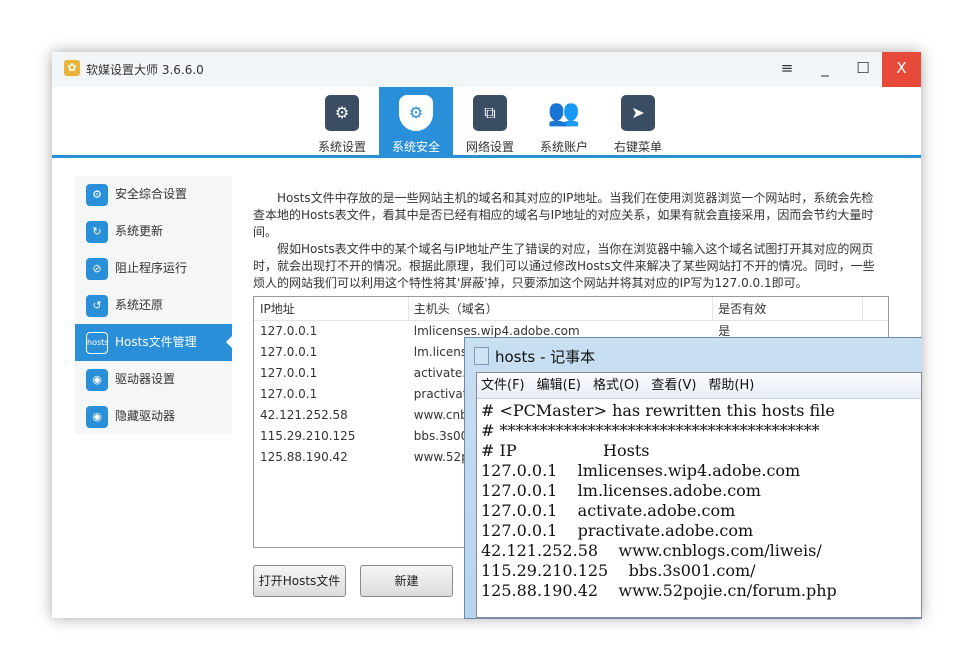  What do you see at coordinates (673, 385) in the screenshot?
I see `menu-view: 查看(V)` at bounding box center [673, 385].